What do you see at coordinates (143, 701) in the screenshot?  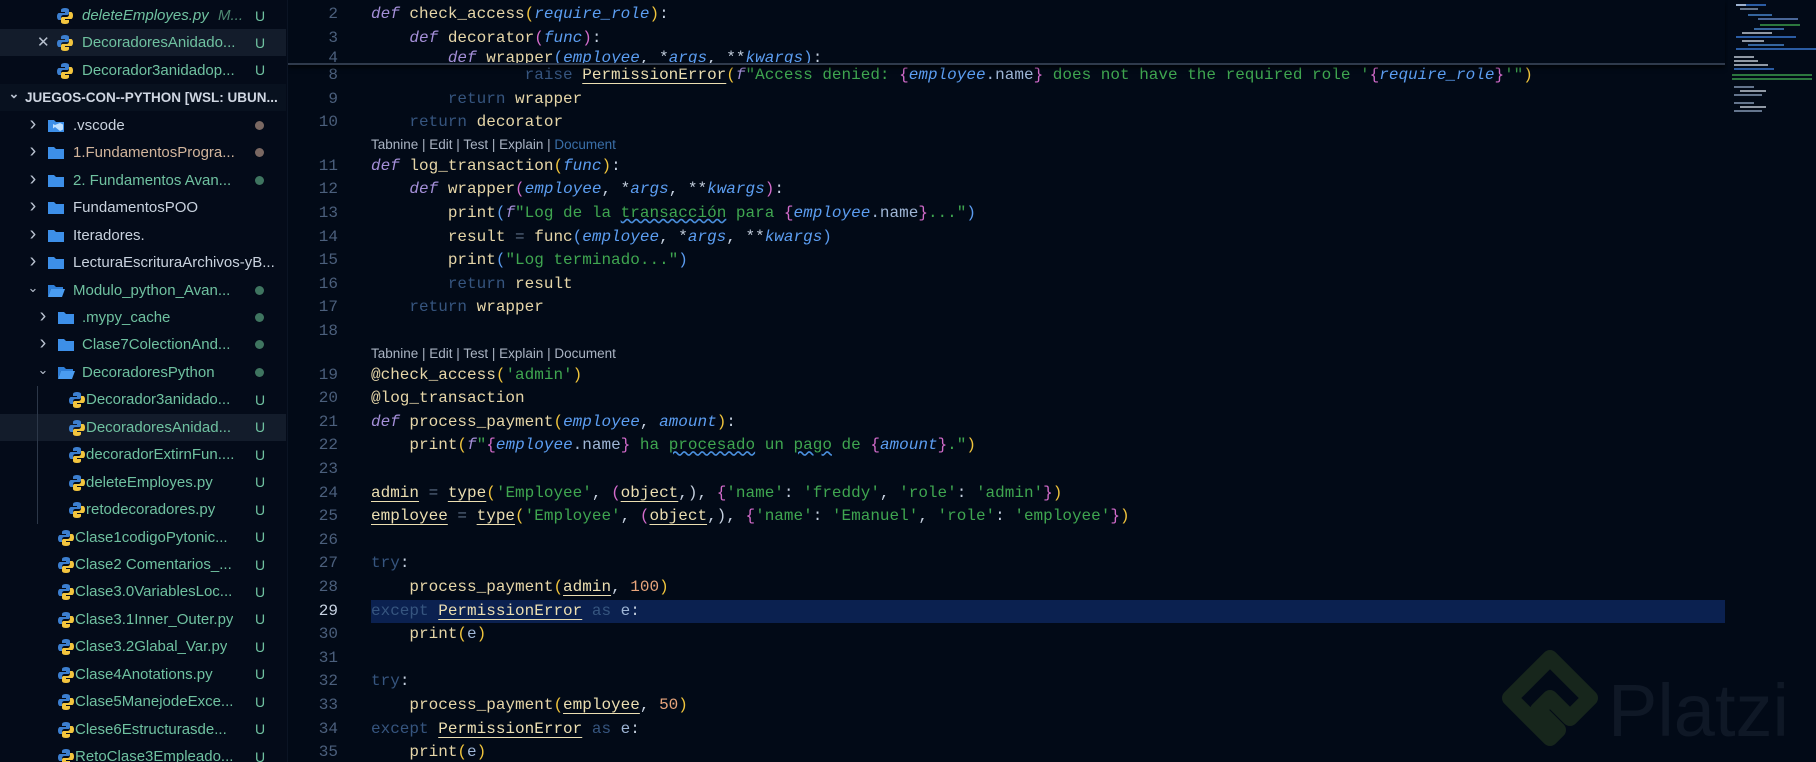 I see `tree-item: Clase5ManejodeExce... U` at bounding box center [143, 701].